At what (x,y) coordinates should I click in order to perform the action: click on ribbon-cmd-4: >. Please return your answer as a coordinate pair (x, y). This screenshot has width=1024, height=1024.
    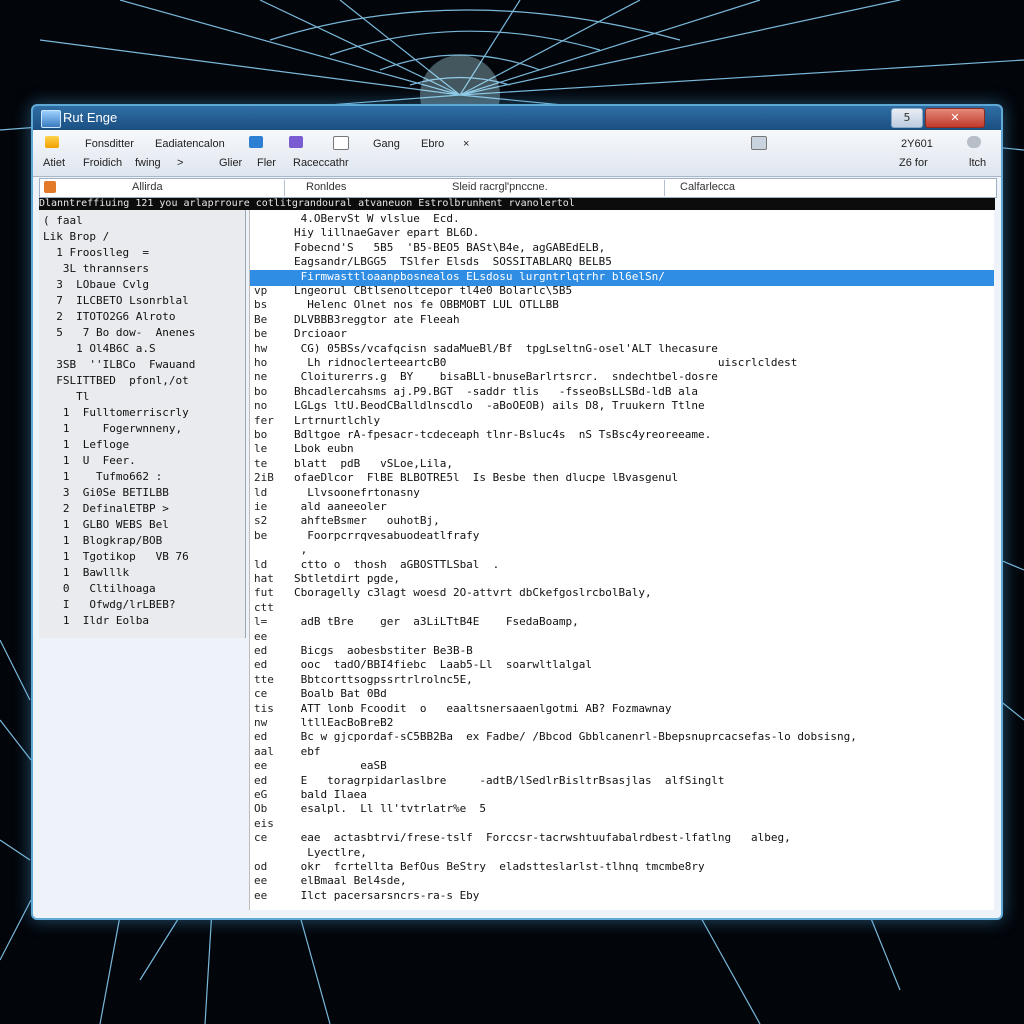
    Looking at the image, I should click on (180, 163).